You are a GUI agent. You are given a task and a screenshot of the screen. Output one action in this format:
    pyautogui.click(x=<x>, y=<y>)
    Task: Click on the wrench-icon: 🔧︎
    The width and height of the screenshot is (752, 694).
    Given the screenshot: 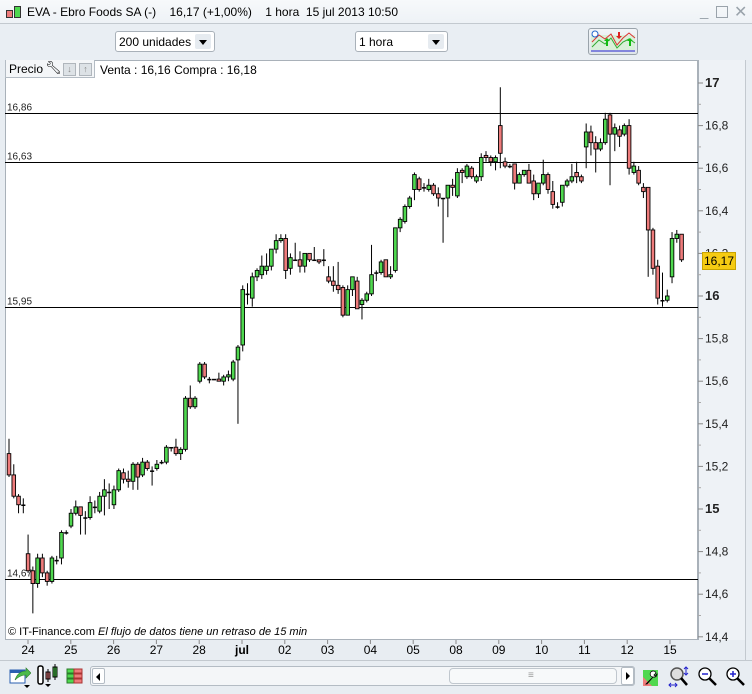 What is the action you would take?
    pyautogui.click(x=53, y=68)
    